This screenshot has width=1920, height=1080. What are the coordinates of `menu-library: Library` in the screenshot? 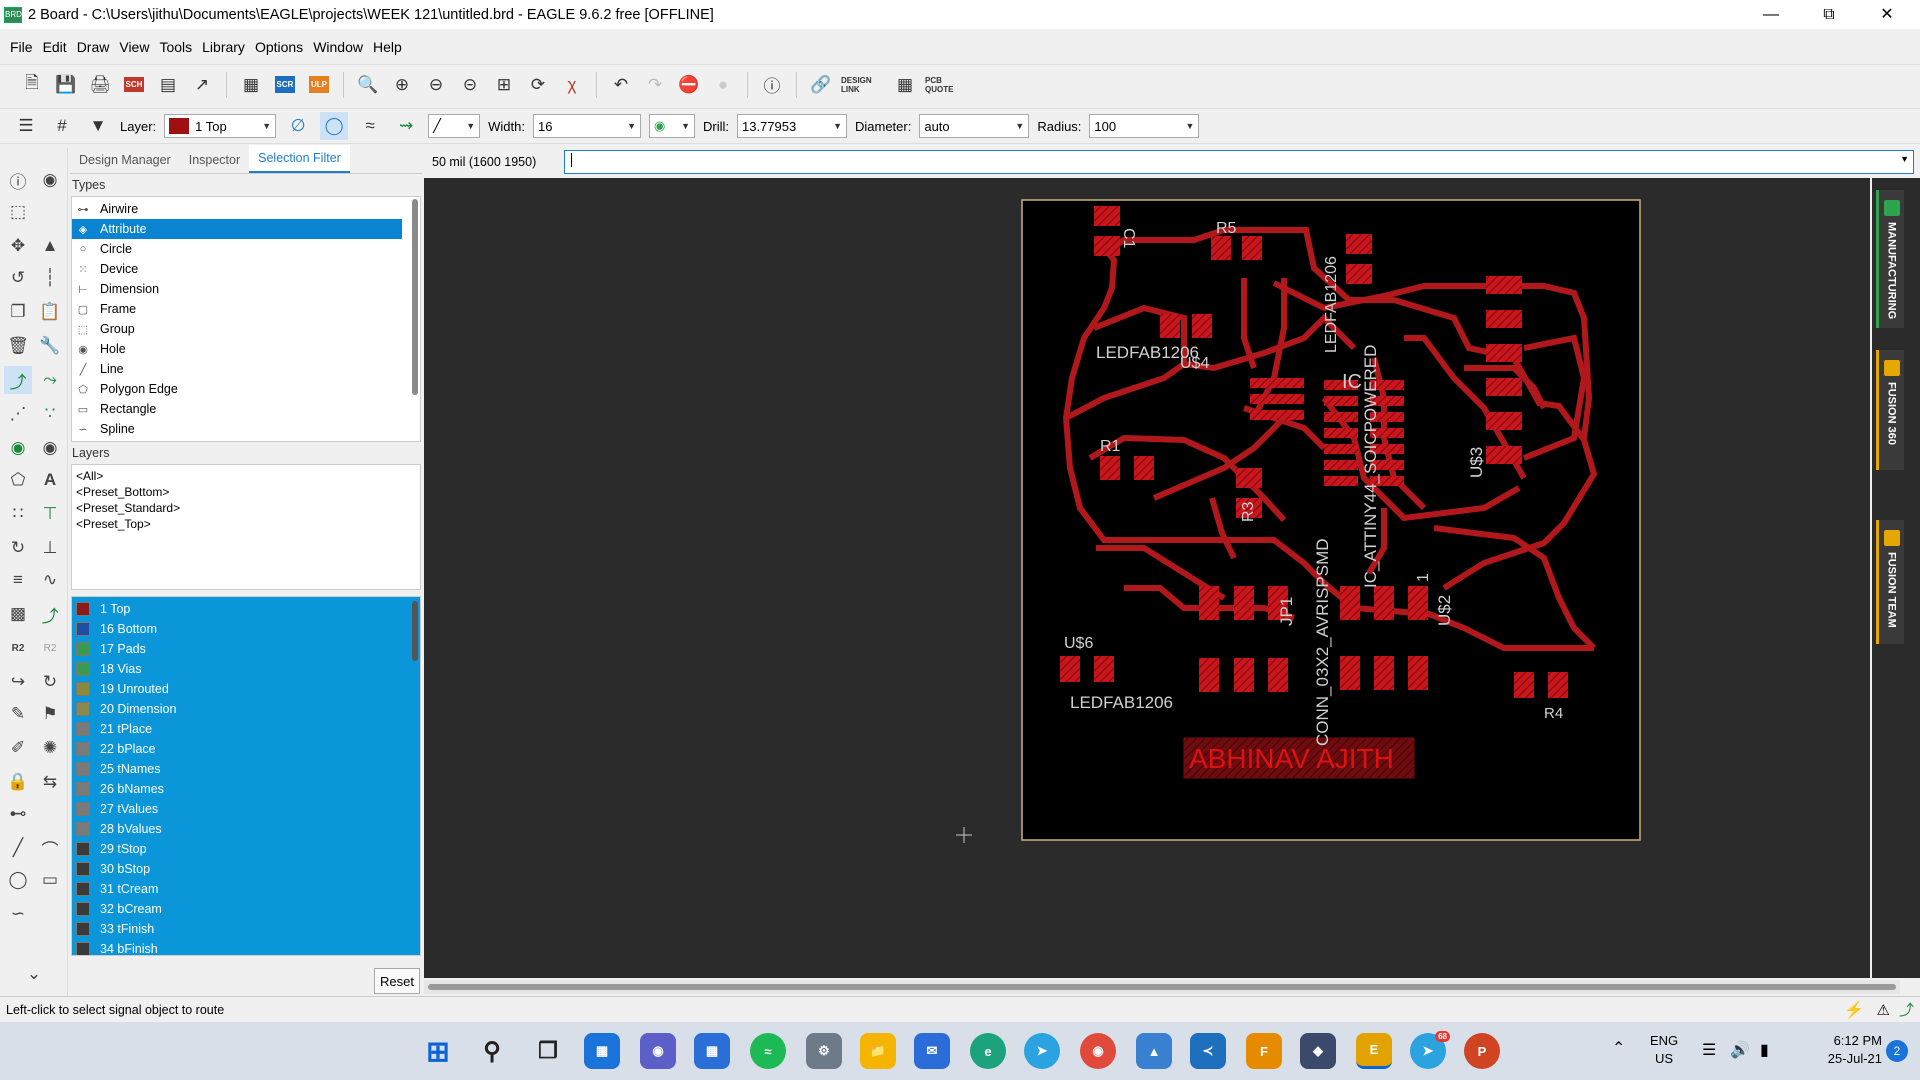 It's located at (223, 47).